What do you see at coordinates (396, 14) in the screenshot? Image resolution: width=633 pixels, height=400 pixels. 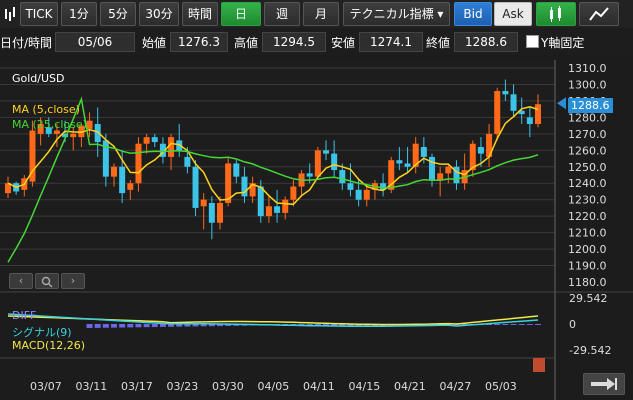 I see `technical-indicator-dropdown: テクニカル指標 ▾` at bounding box center [396, 14].